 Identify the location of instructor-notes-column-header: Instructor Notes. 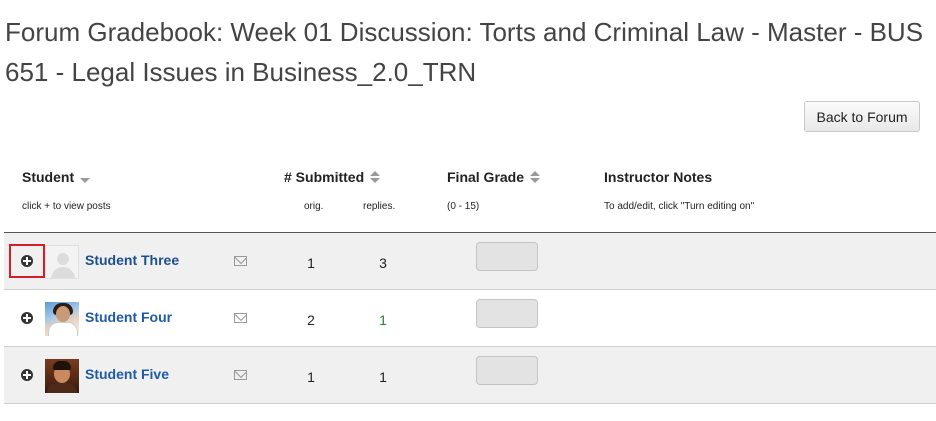
(658, 177).